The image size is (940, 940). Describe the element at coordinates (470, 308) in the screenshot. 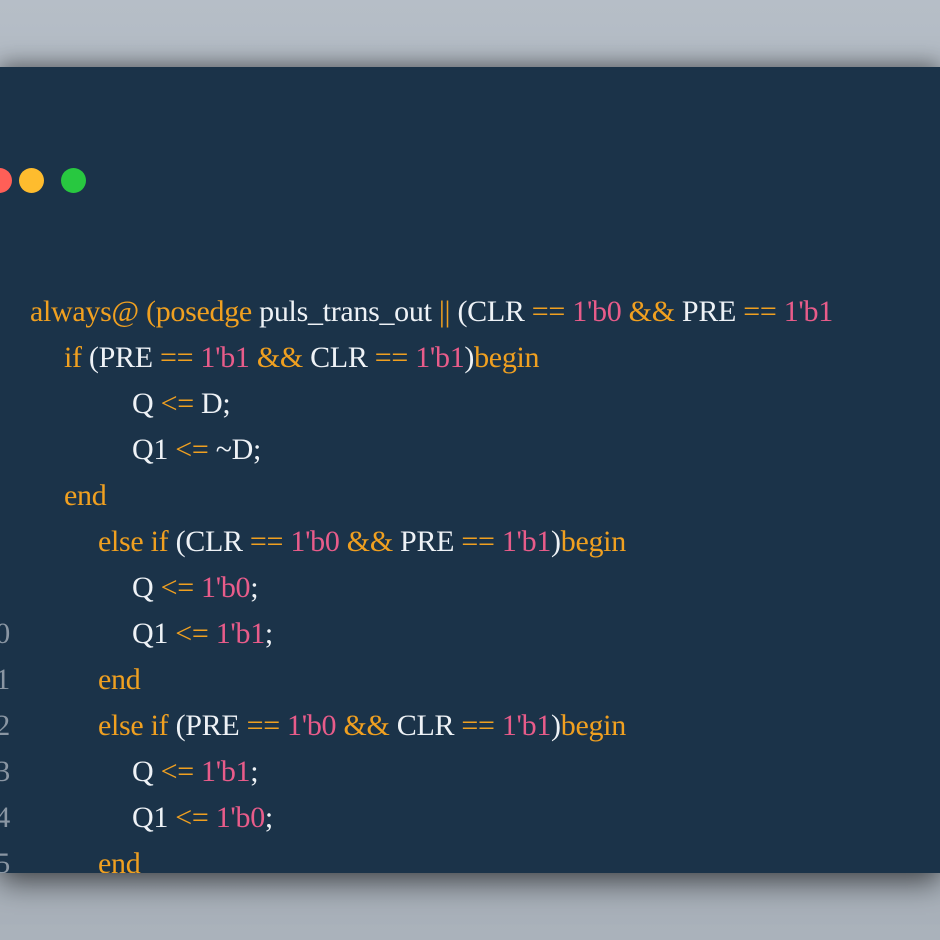

I see `code-line: if (PRE == 1'b1 && CLR == 1'b1)begin` at that location.